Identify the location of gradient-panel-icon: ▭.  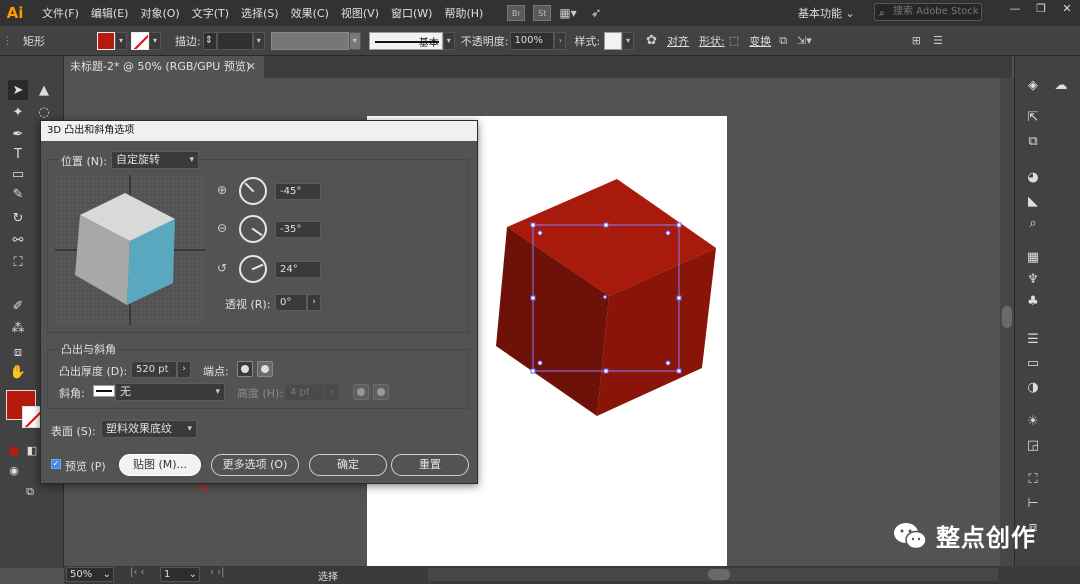
(1033, 363).